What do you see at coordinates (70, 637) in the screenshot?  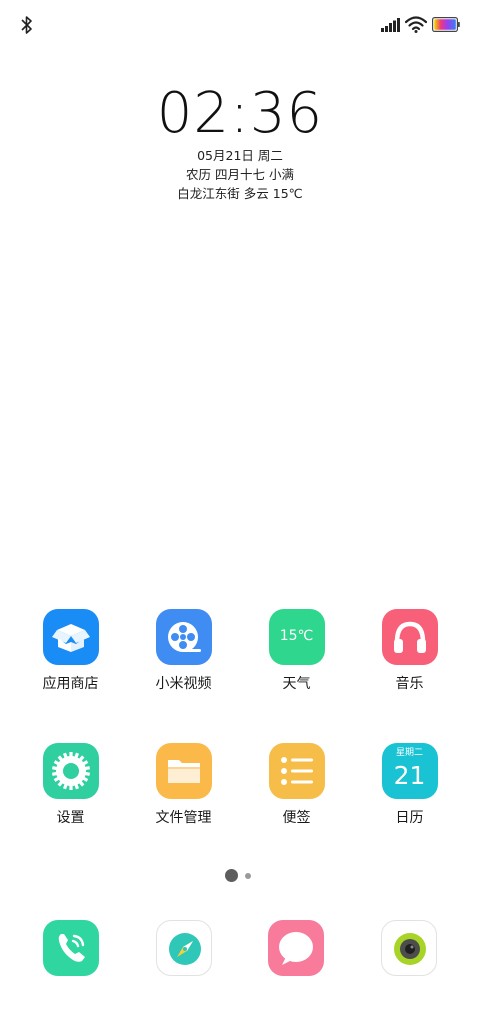 I see `app-store-icon` at bounding box center [70, 637].